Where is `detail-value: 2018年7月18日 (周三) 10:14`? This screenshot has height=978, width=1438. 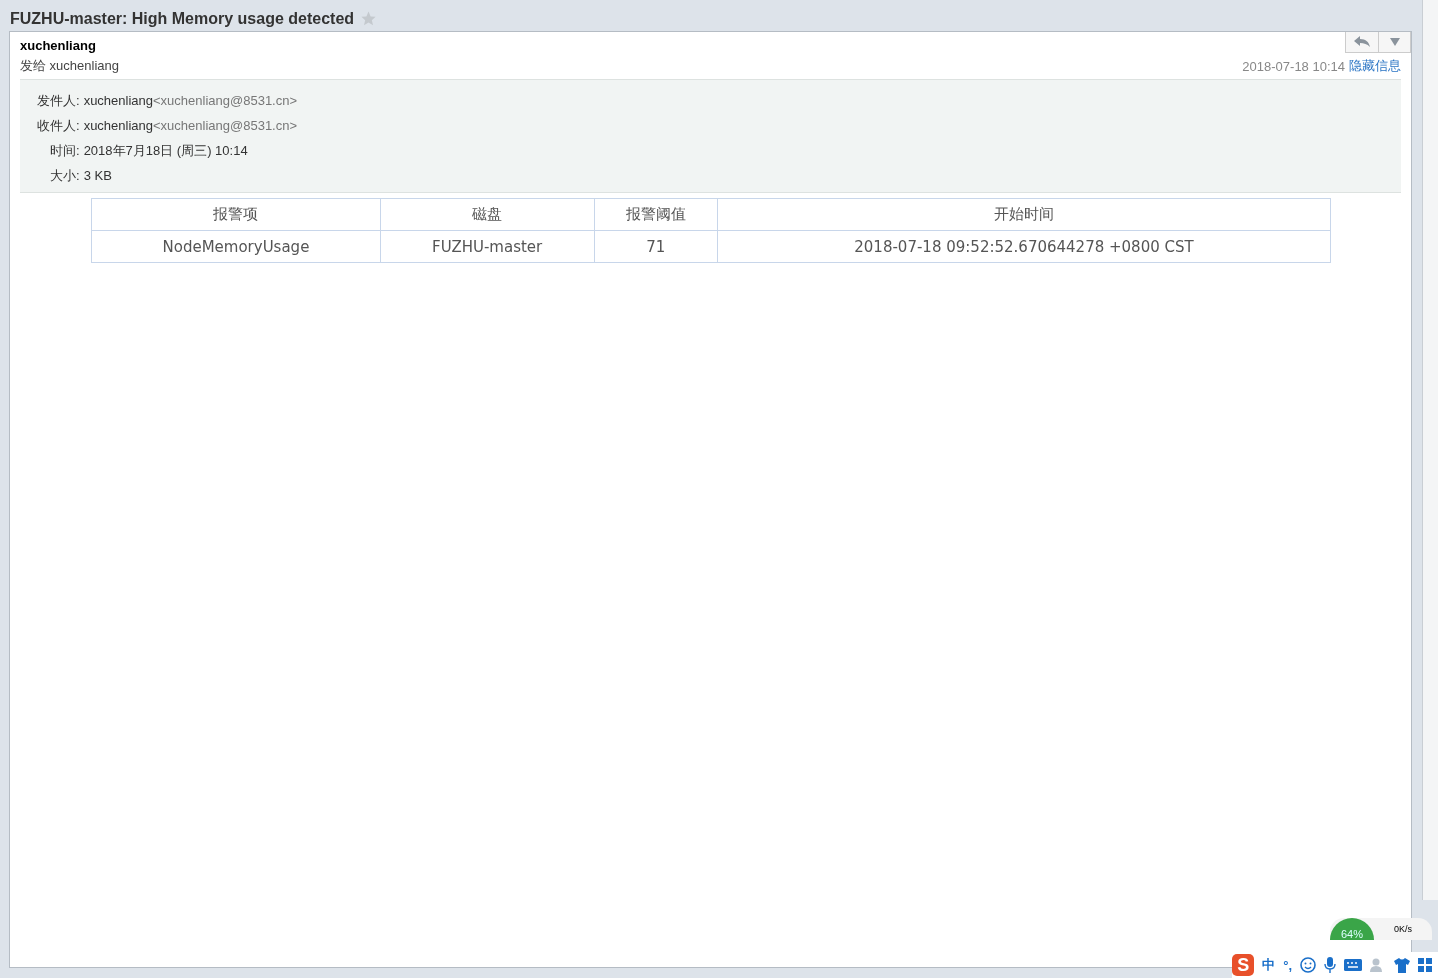 detail-value: 2018年7月18日 (周三) 10:14 is located at coordinates (165, 150).